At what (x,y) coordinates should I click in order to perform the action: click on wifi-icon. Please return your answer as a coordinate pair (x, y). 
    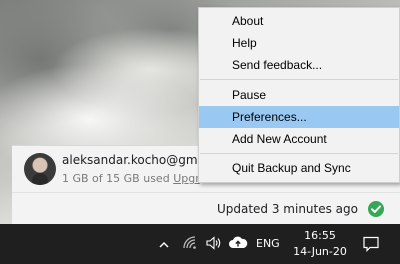
    Looking at the image, I should click on (190, 245).